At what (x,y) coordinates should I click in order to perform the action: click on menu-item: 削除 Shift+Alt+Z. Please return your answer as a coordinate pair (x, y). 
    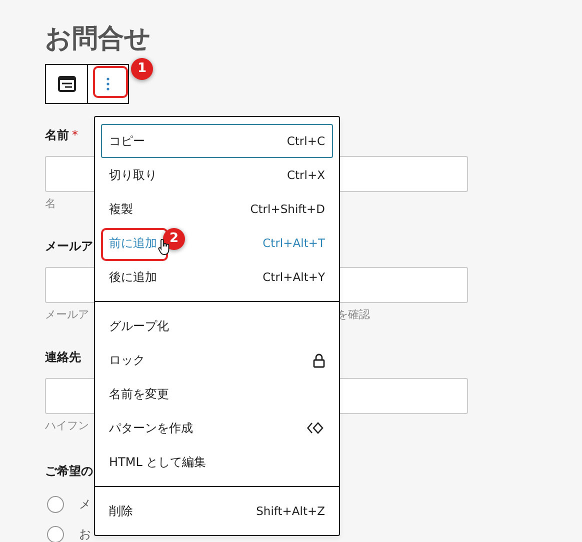
    Looking at the image, I should click on (217, 511).